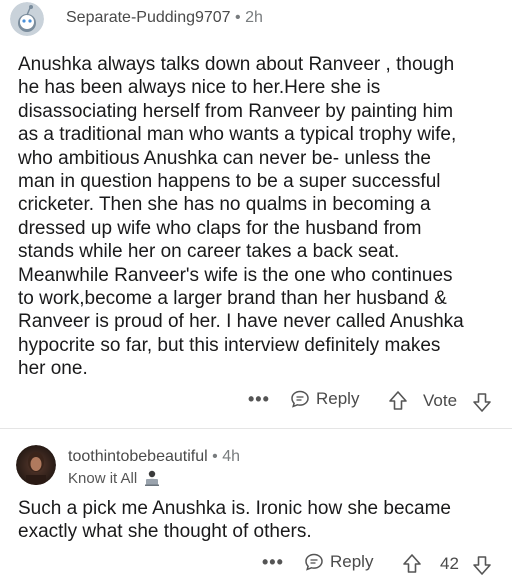  What do you see at coordinates (231, 456) in the screenshot?
I see `timestamp: 4h` at bounding box center [231, 456].